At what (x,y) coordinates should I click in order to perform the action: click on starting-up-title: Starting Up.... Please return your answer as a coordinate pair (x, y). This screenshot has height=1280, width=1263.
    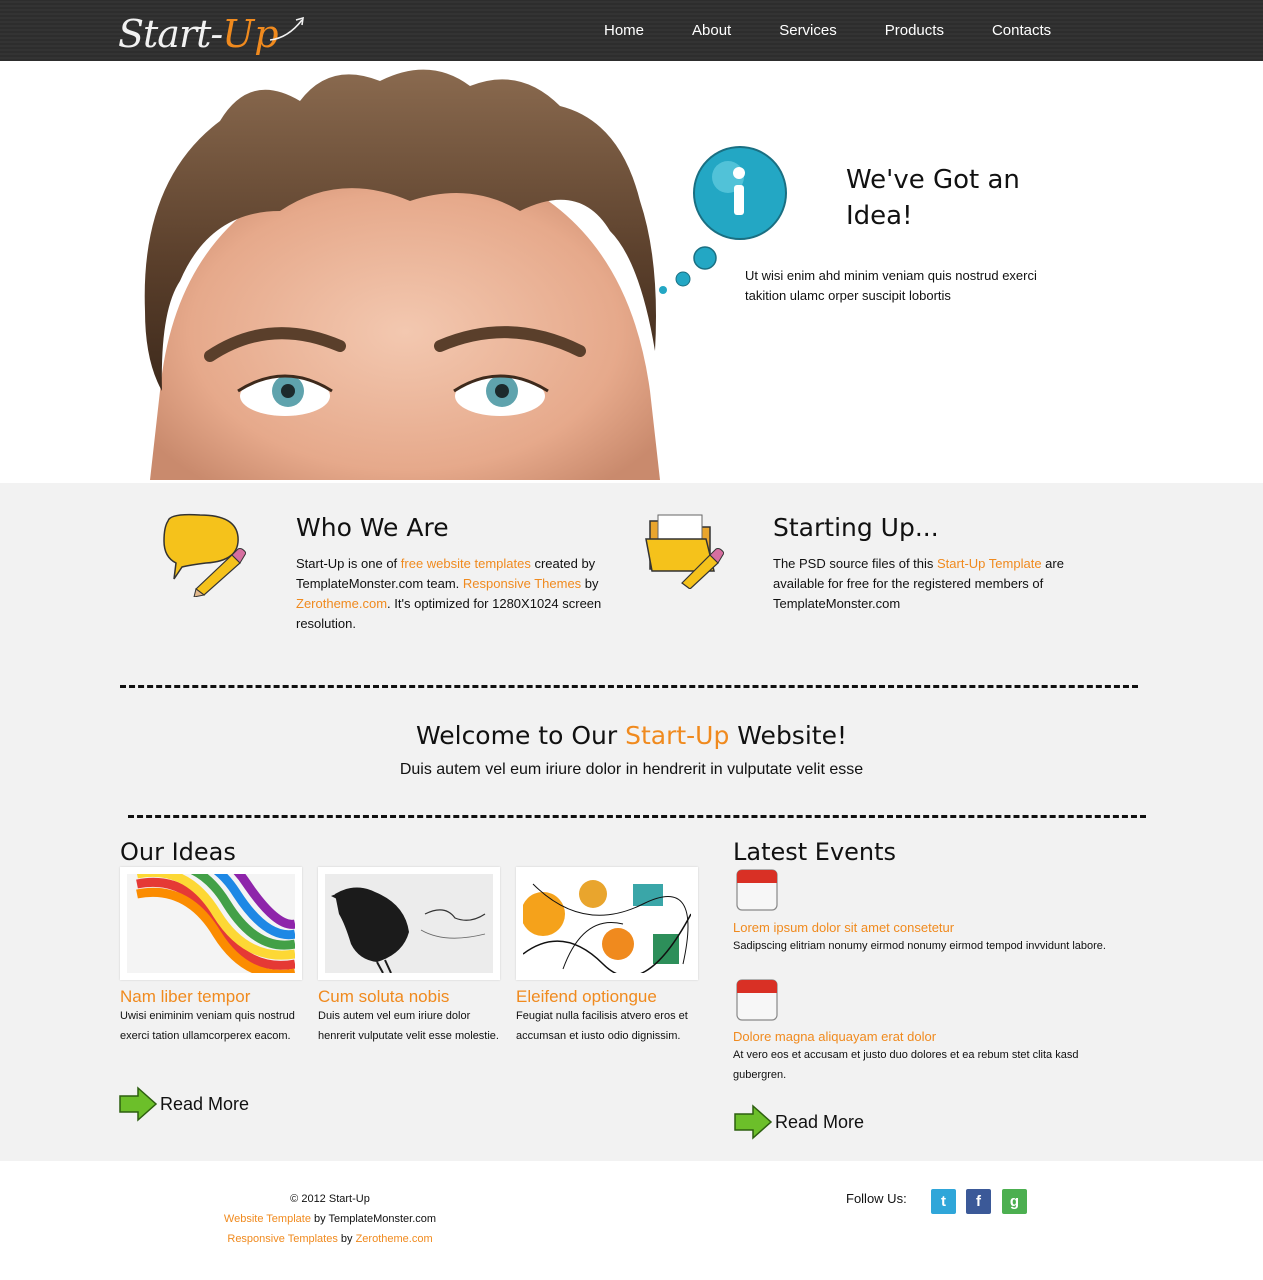
    Looking at the image, I should click on (856, 527).